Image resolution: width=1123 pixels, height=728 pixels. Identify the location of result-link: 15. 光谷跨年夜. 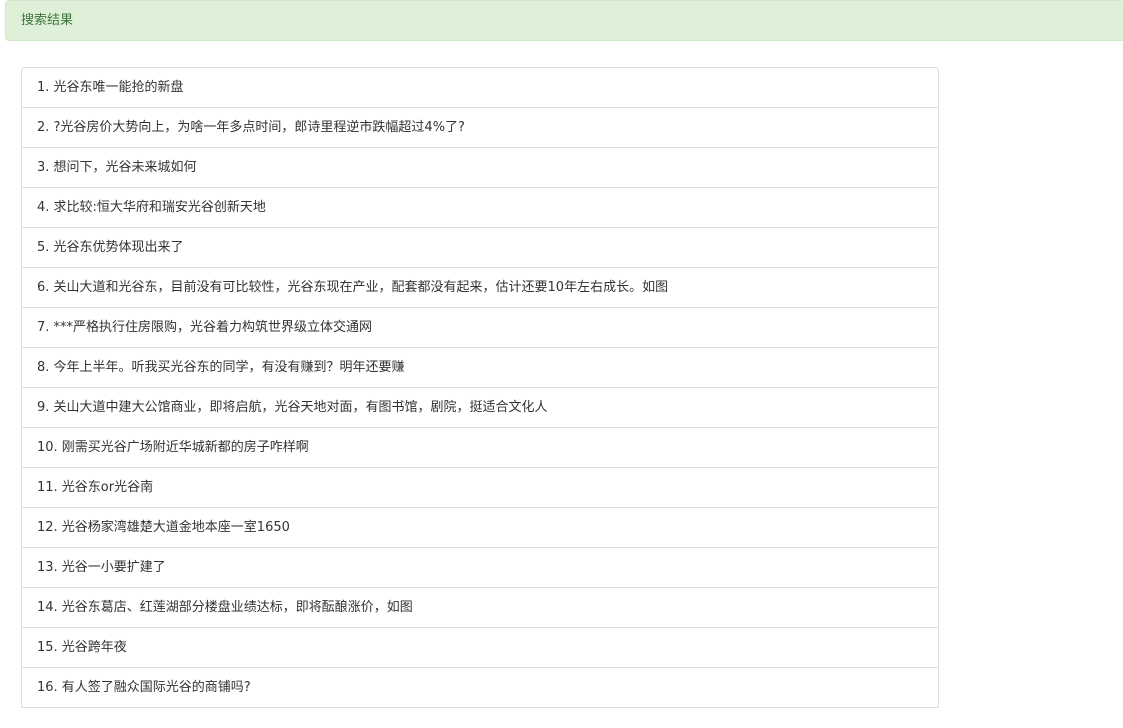
(82, 647).